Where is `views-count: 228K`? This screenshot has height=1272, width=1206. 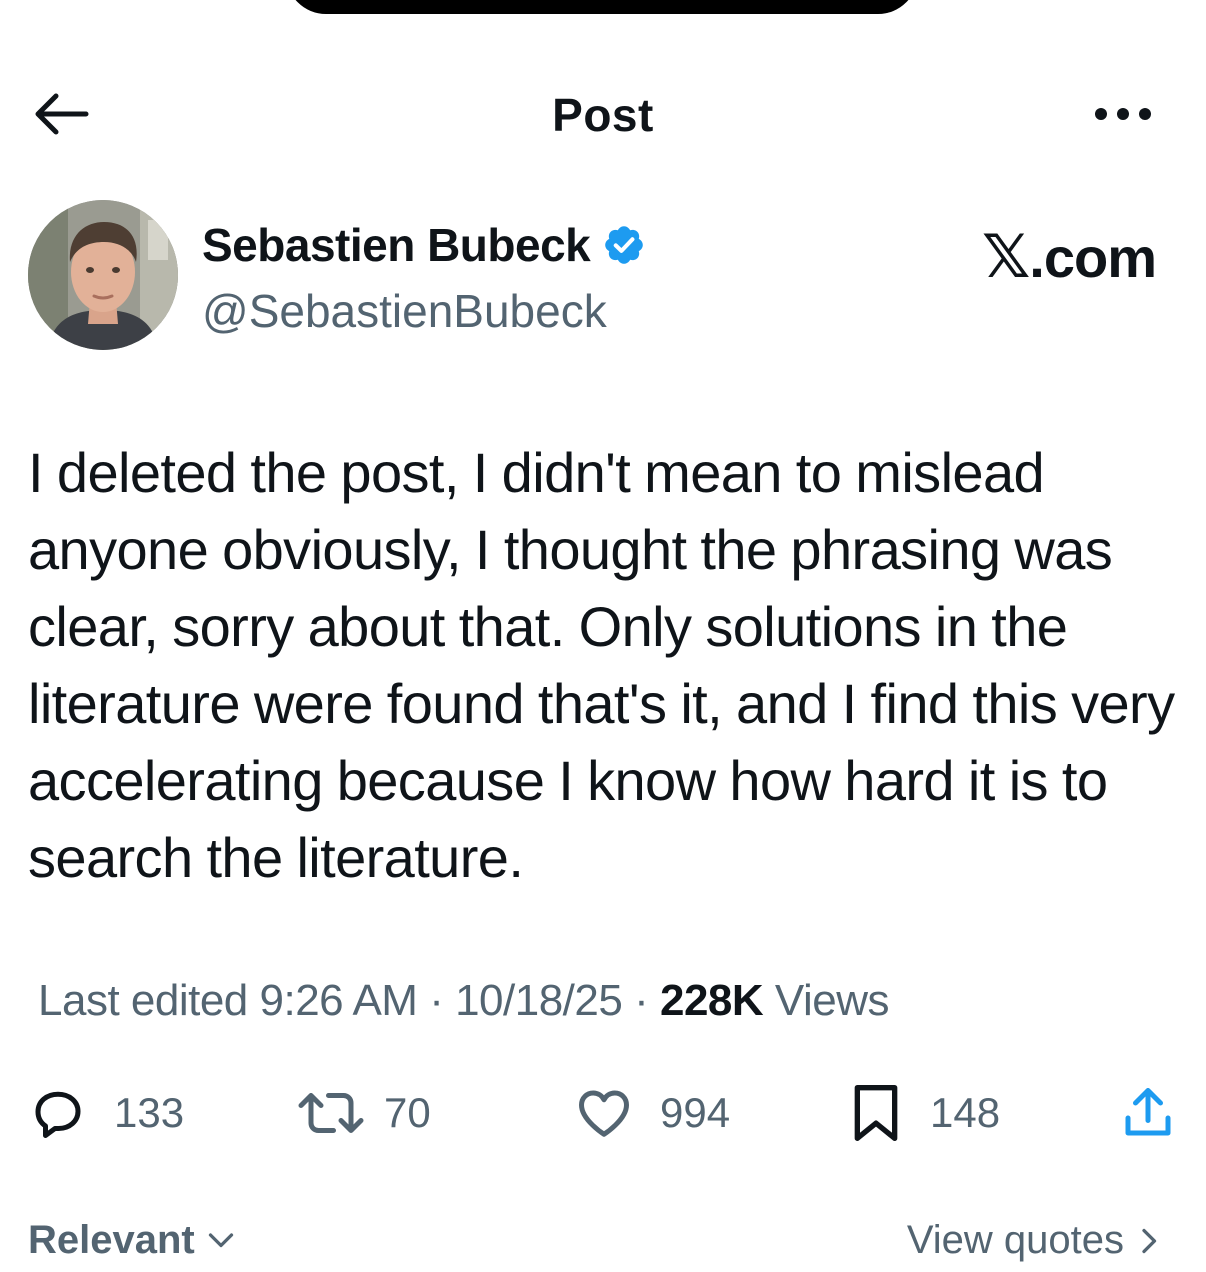
views-count: 228K is located at coordinates (711, 1000).